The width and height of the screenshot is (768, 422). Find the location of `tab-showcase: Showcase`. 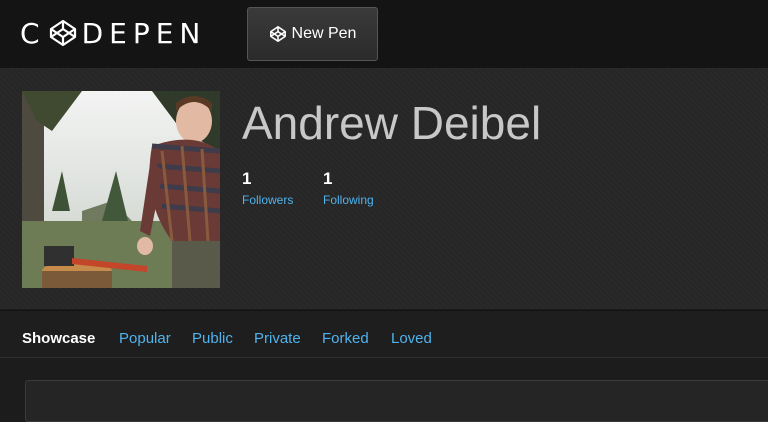

tab-showcase: Showcase is located at coordinates (58, 338).